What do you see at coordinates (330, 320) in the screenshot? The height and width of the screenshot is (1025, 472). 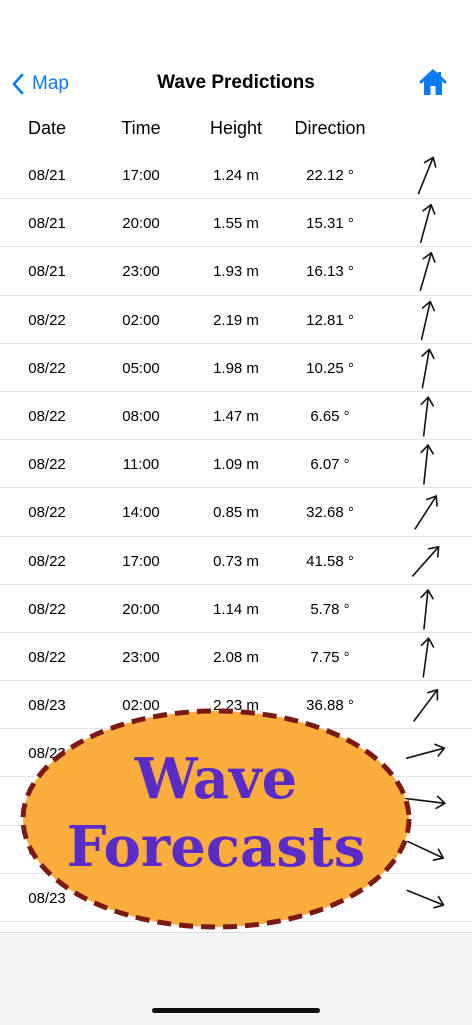 I see `cell-direction: 12.81 °` at bounding box center [330, 320].